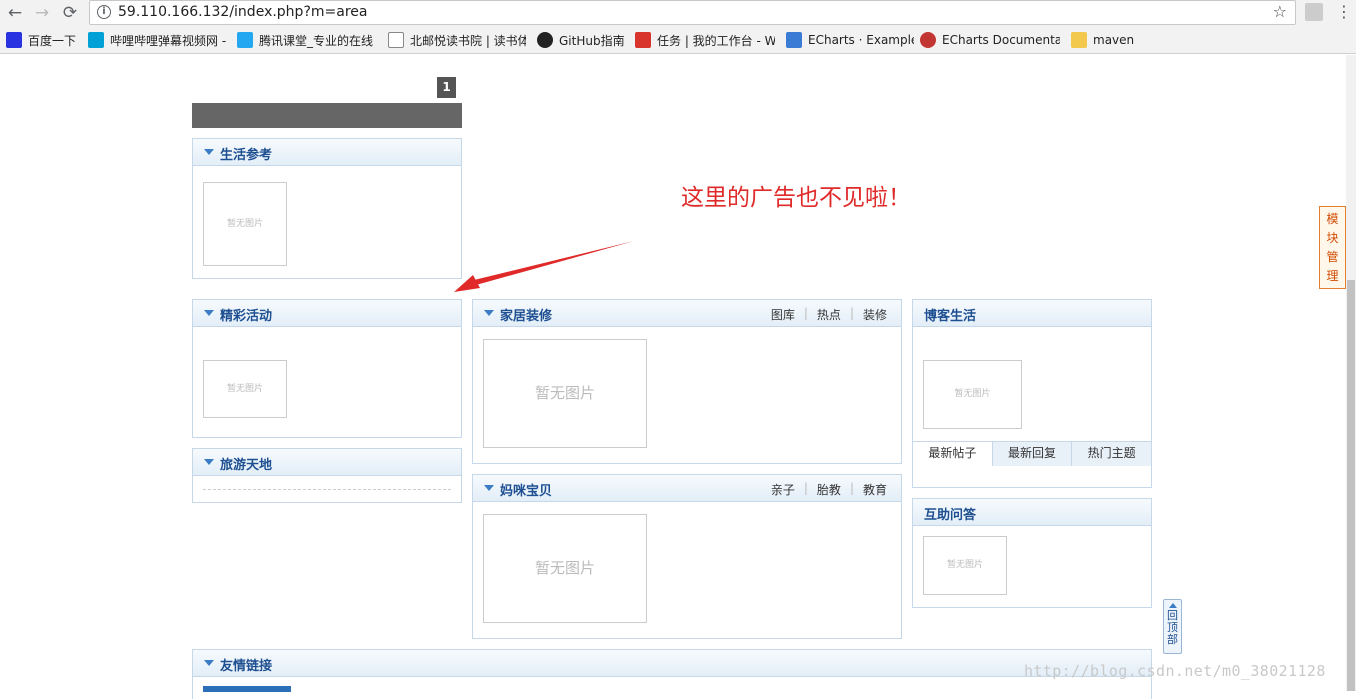  What do you see at coordinates (1332, 276) in the screenshot?
I see `module-manage-char: 理` at bounding box center [1332, 276].